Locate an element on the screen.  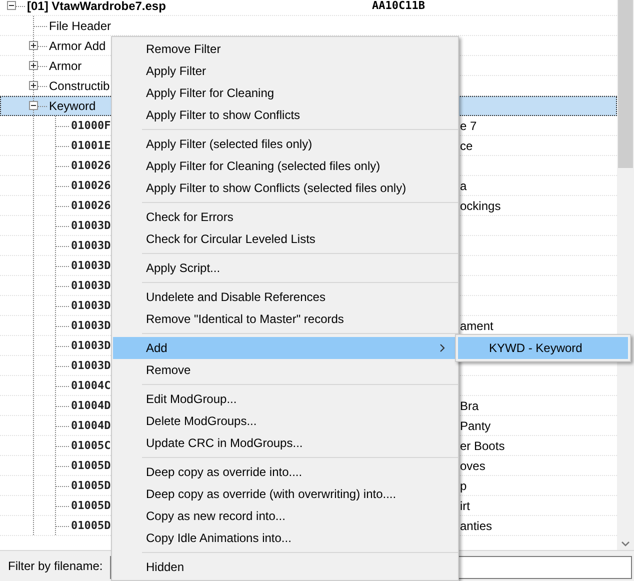
chevron-down-icon is located at coordinates (625, 544).